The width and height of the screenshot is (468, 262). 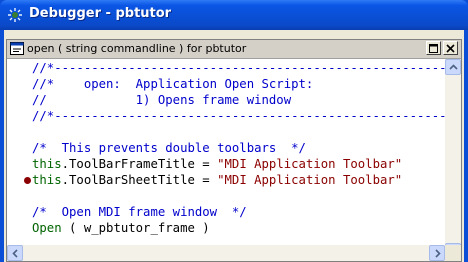 I want to click on scroll-up-button, so click(x=453, y=67).